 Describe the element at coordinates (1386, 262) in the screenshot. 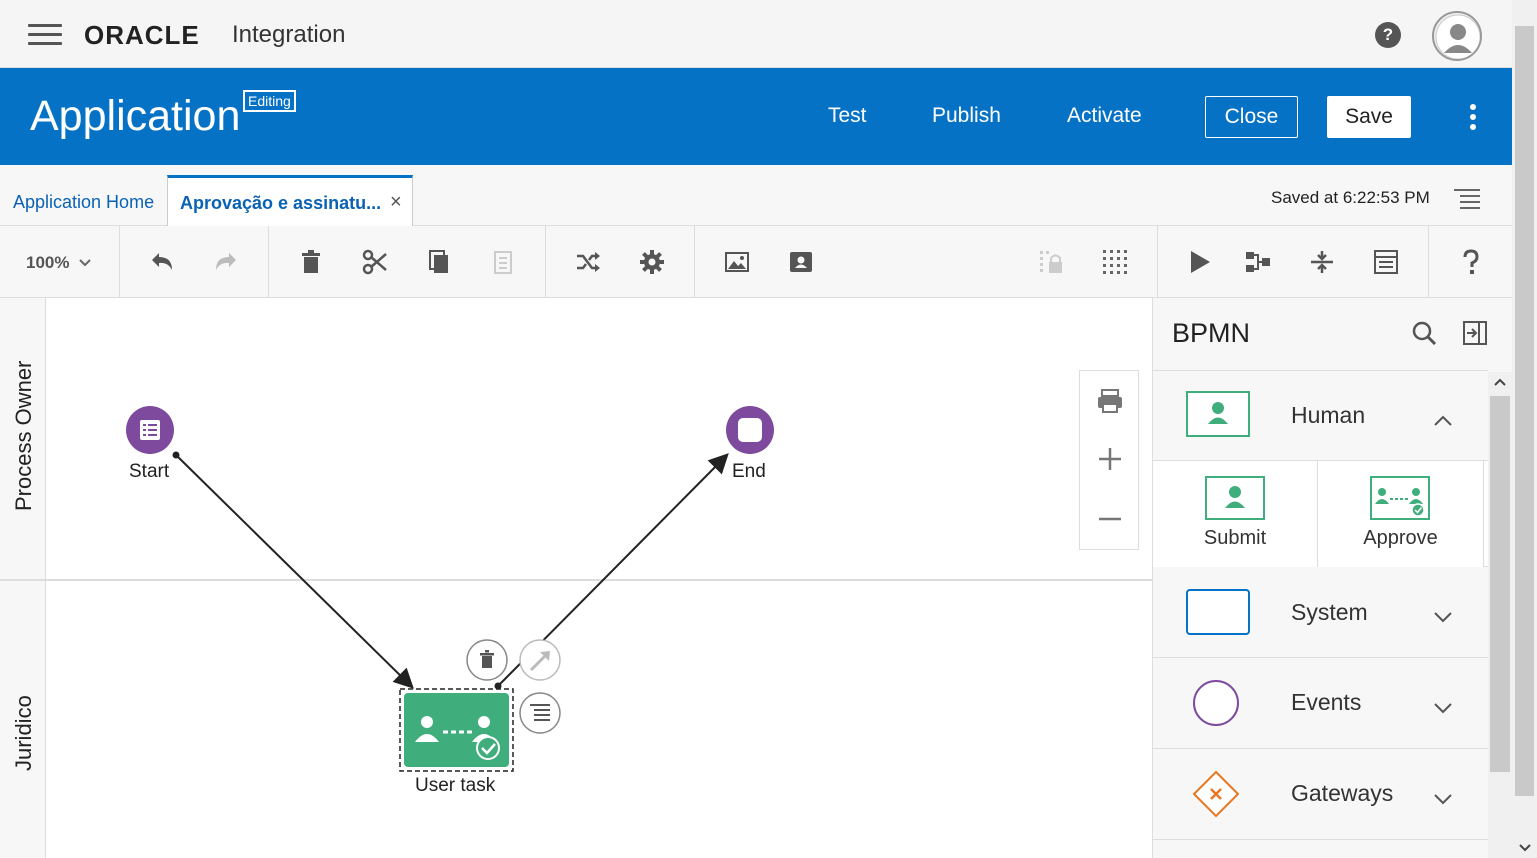

I see `table-view-icon` at that location.